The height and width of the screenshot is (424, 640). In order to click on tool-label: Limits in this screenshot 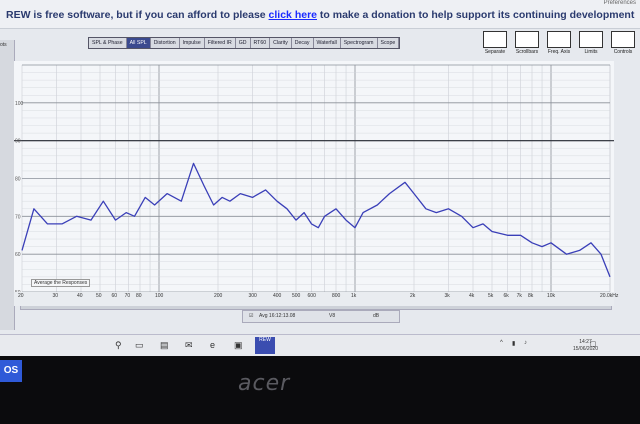, I will do `click(591, 52)`.